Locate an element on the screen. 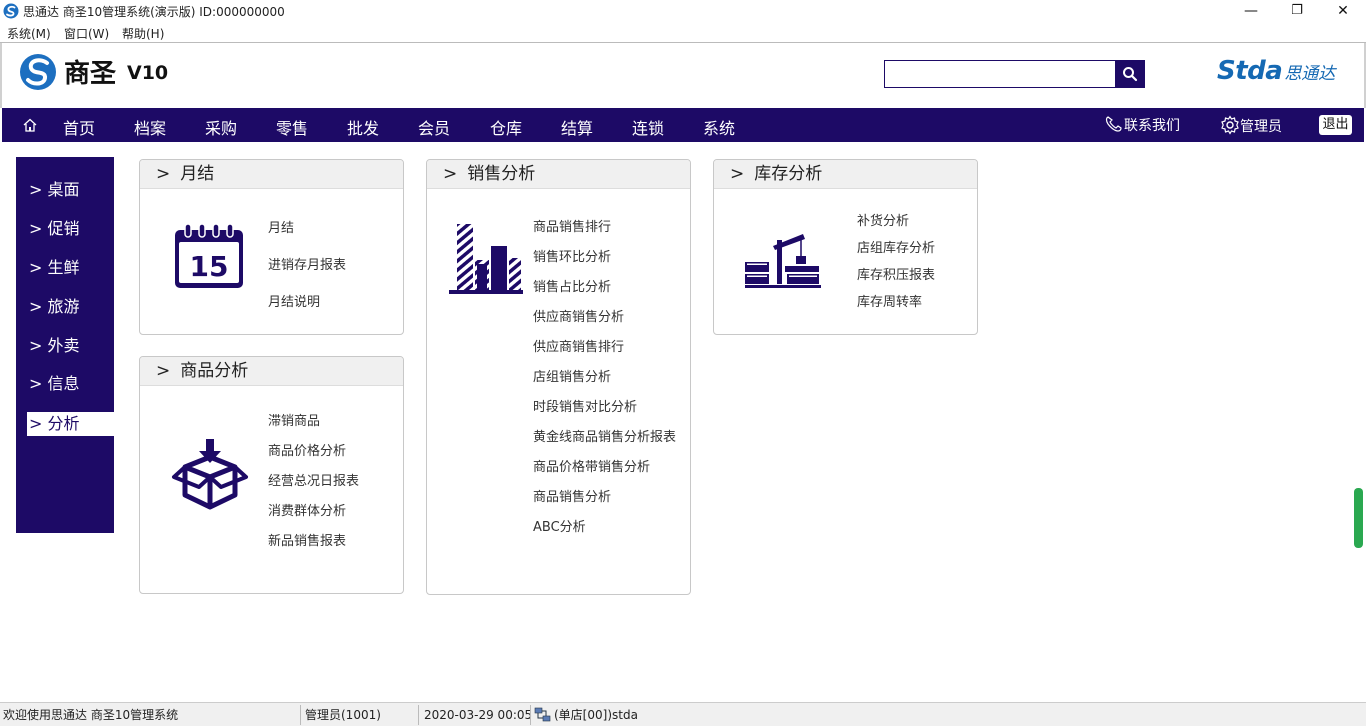 Image resolution: width=1366 pixels, height=726 pixels. admin-user: 管理员 is located at coordinates (1251, 125).